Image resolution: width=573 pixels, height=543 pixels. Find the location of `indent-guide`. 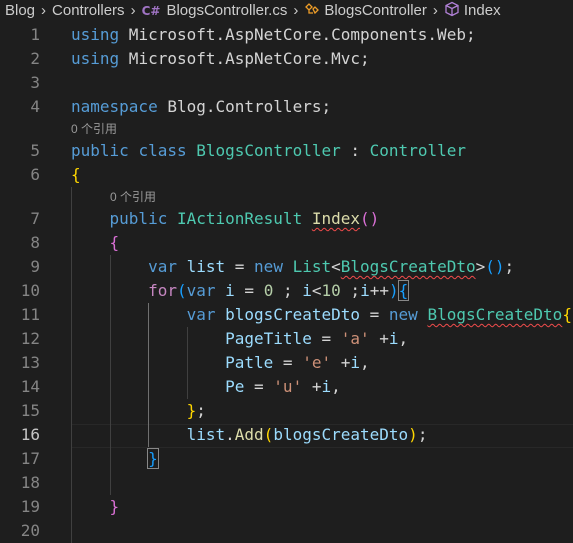

indent-guide is located at coordinates (148, 375).